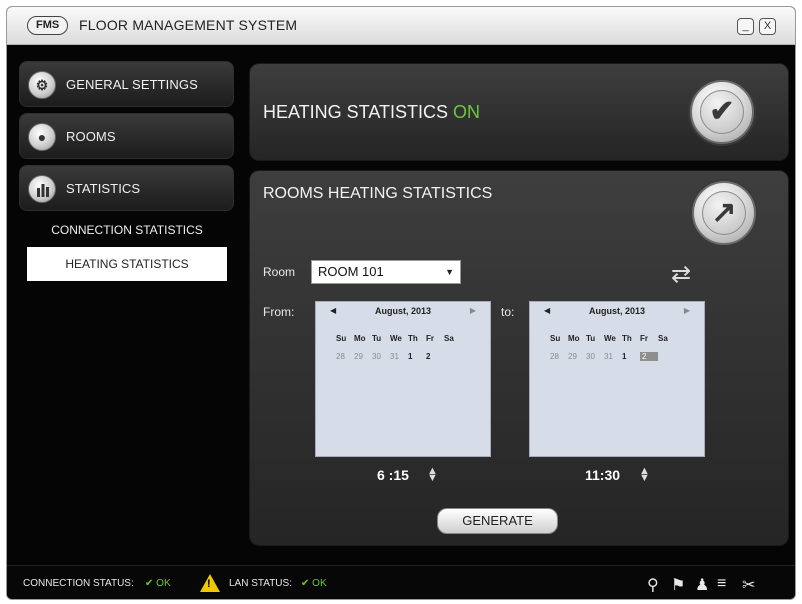  Describe the element at coordinates (435, 356) in the screenshot. I see `calendar-date: 2` at that location.